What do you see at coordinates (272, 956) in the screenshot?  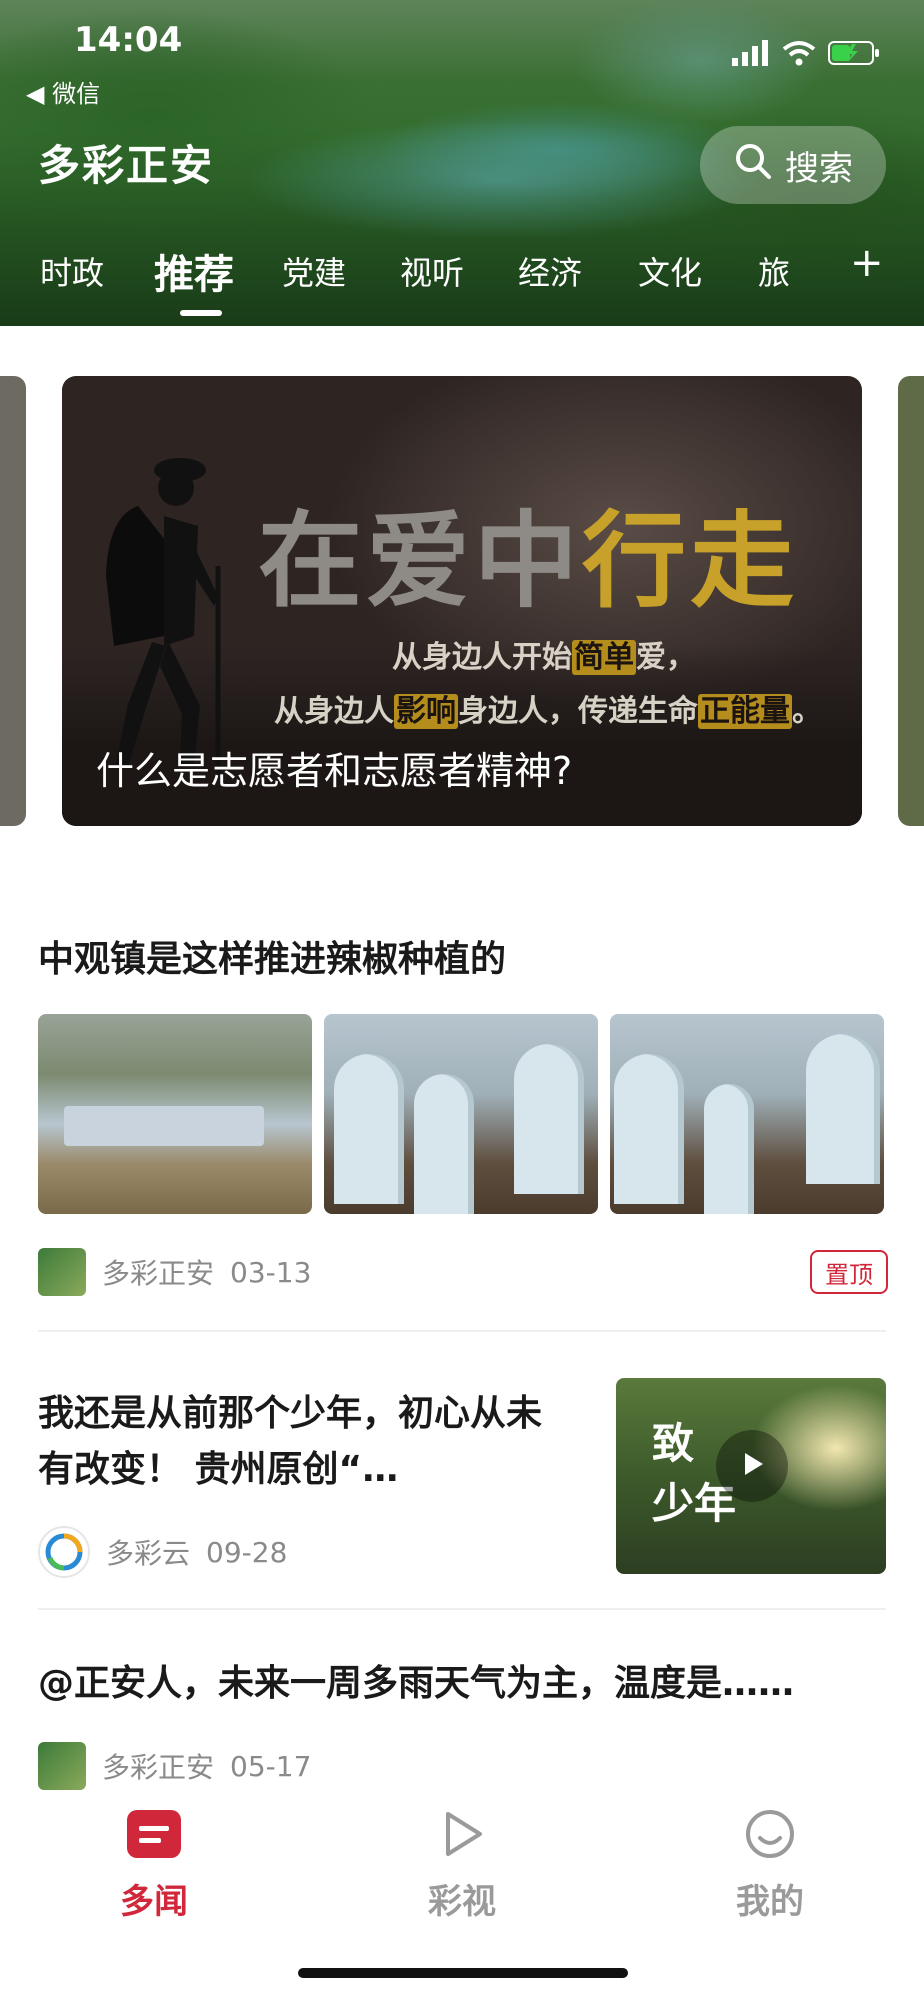 I see `feed-item-title: 中观镇是这样推进辣椒种植的` at bounding box center [272, 956].